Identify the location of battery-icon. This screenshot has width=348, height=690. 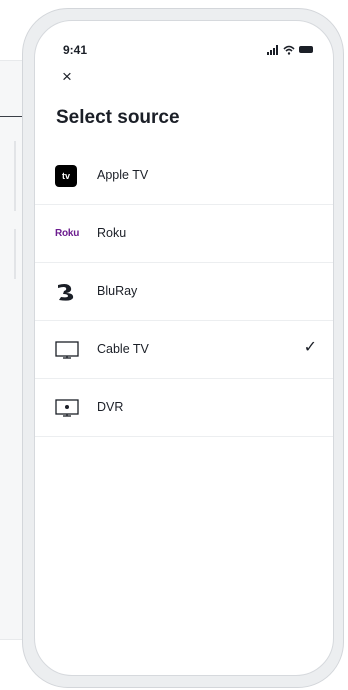
(306, 49).